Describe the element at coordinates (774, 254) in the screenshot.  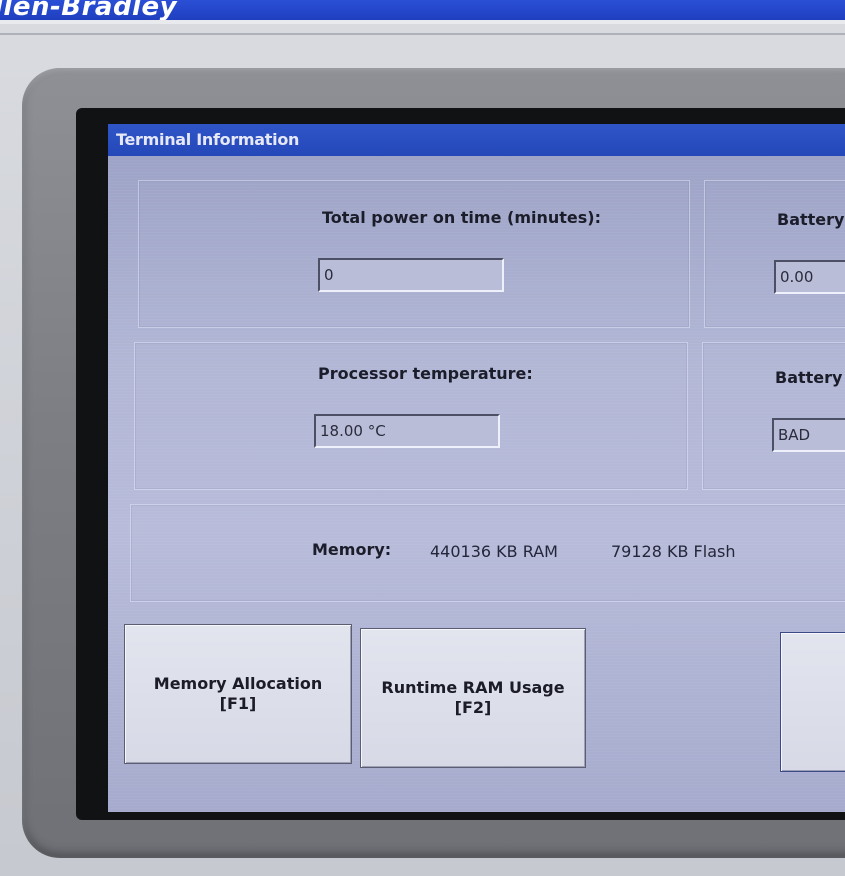
I see `battery-group-top` at that location.